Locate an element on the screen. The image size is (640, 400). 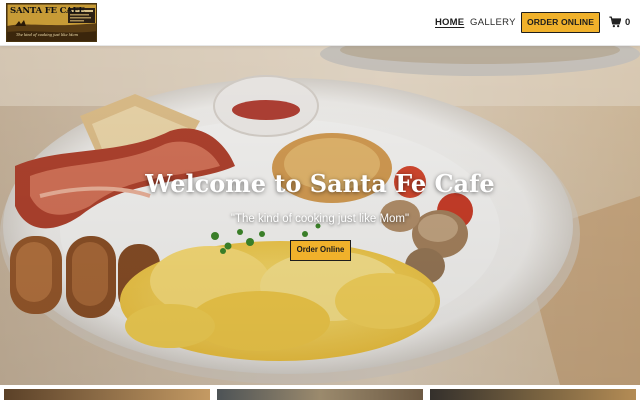
hero-order-online-button: Order Online is located at coordinates (320, 250).